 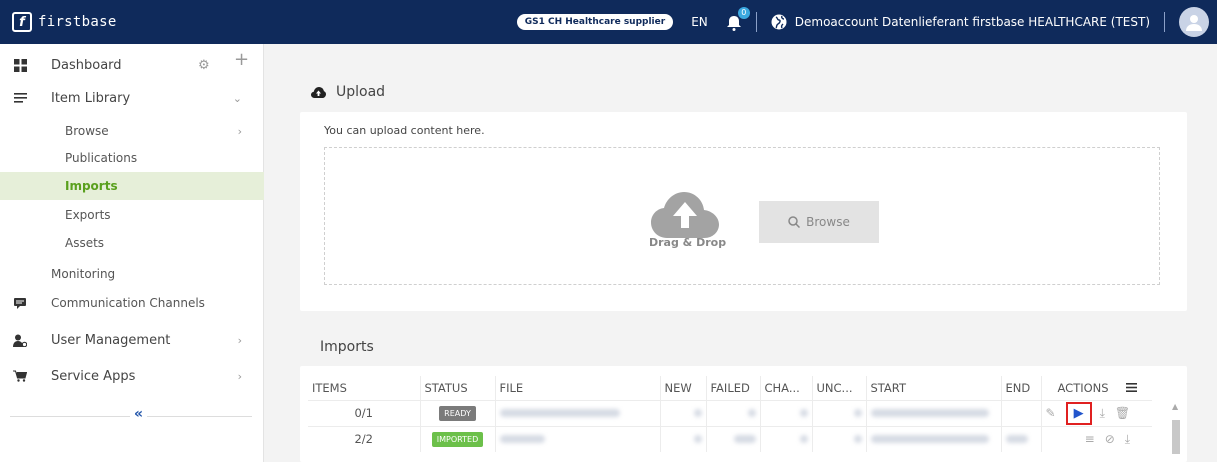 I want to click on sidebar-item-service-apps: Service Apps ›, so click(x=132, y=376).